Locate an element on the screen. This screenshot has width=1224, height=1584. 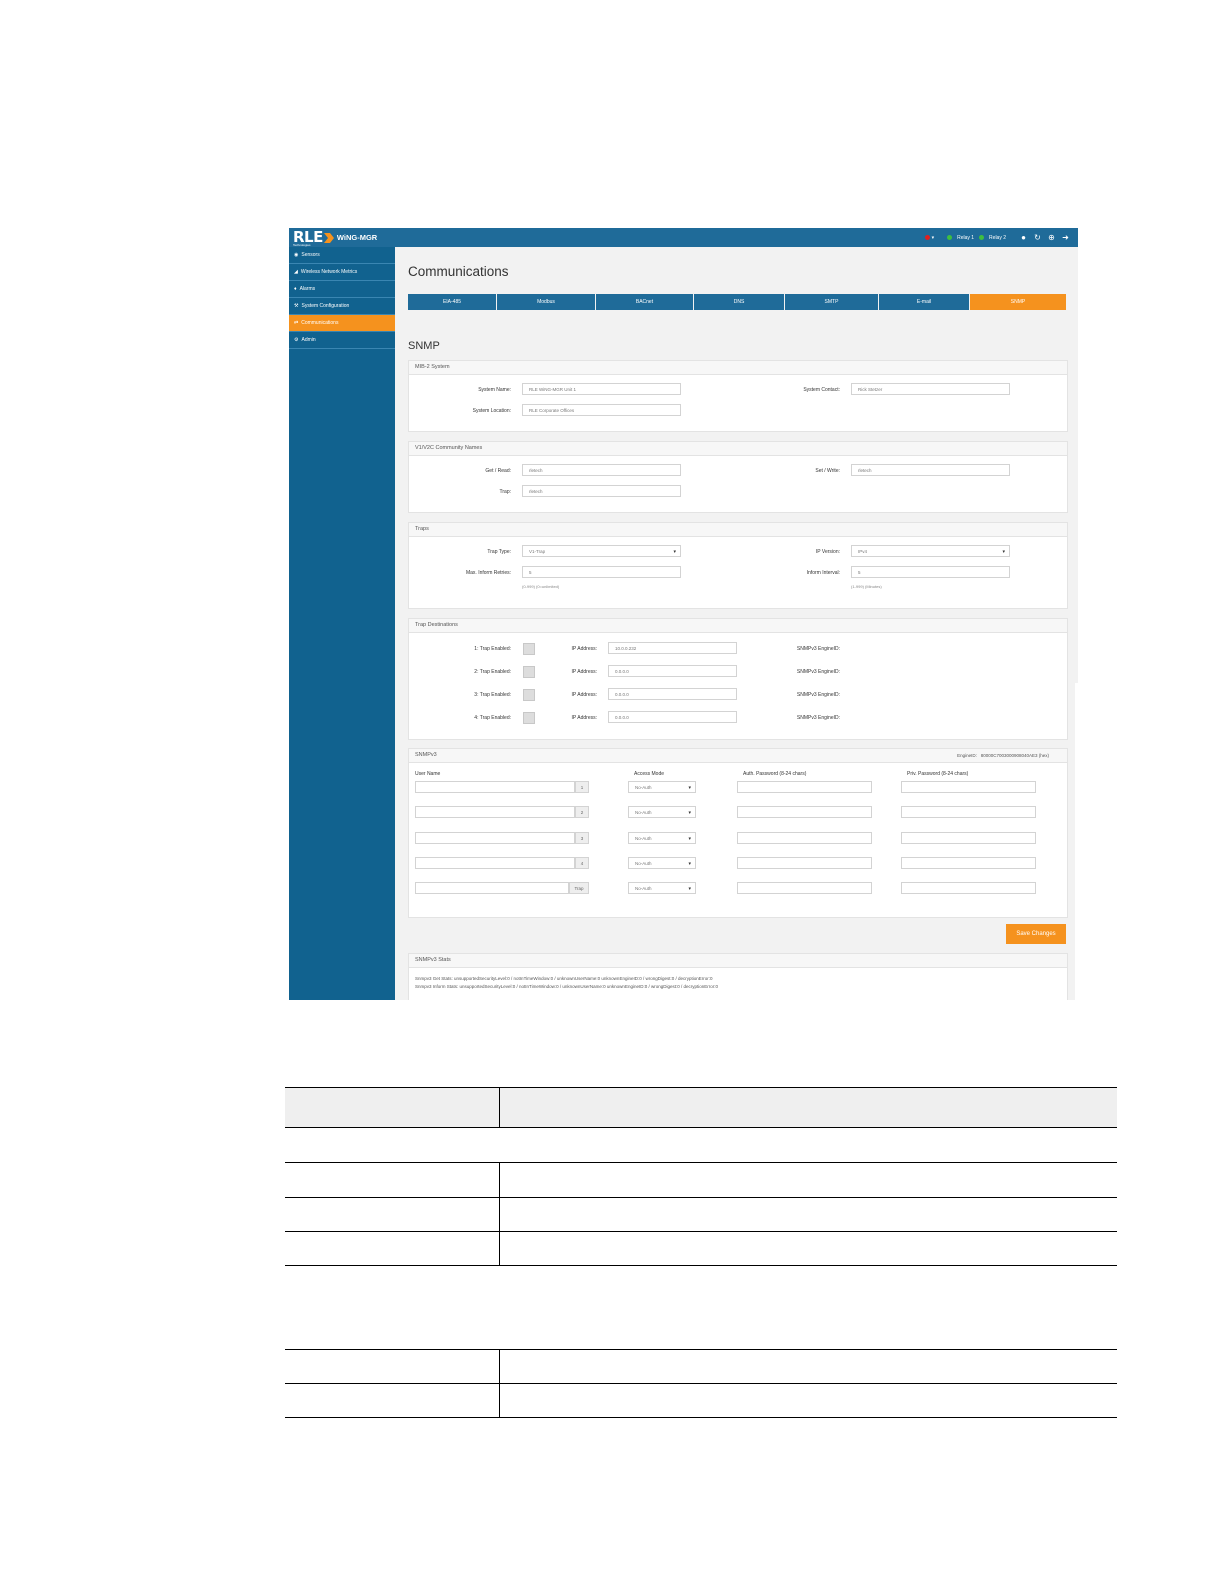
relay2-status-icon is located at coordinates (982, 237).